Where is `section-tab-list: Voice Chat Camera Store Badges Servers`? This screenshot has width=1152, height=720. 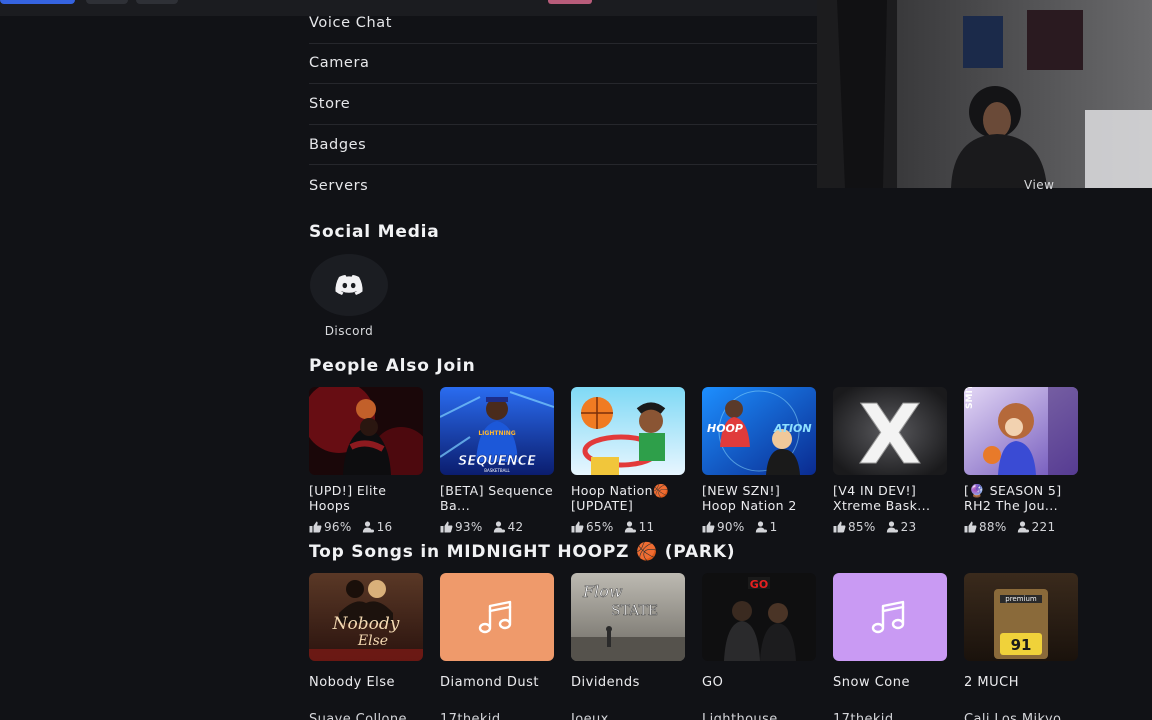
section-tab-list: Voice Chat Camera Store Badges Servers is located at coordinates (563, 104).